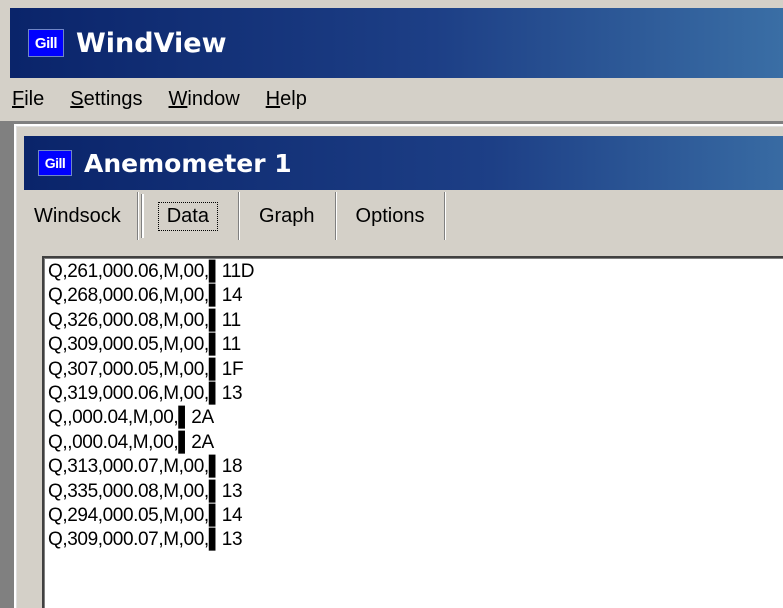 The width and height of the screenshot is (783, 608). Describe the element at coordinates (415, 345) in the screenshot. I see `list-item: Q,309,000.05,M,00,▌11` at that location.